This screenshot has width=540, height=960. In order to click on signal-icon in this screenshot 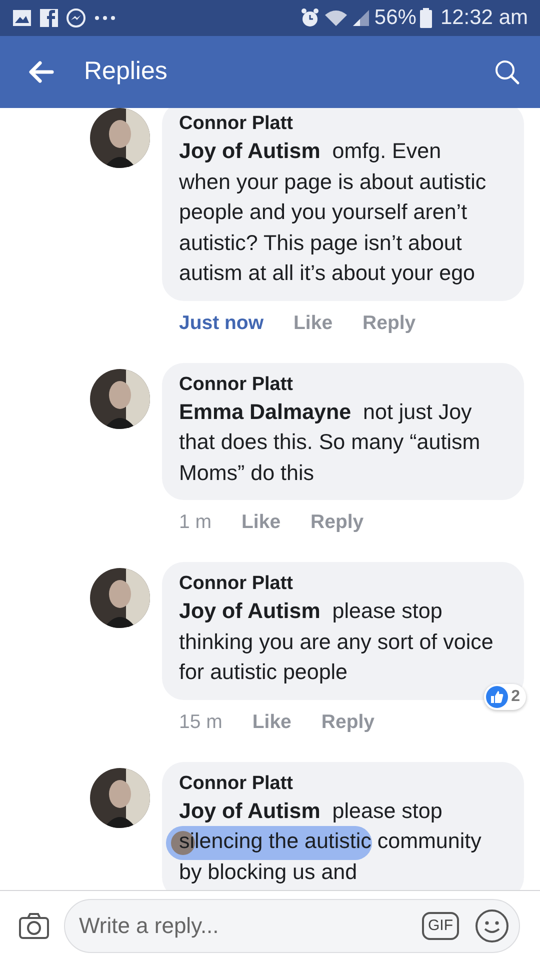, I will do `click(361, 18)`.